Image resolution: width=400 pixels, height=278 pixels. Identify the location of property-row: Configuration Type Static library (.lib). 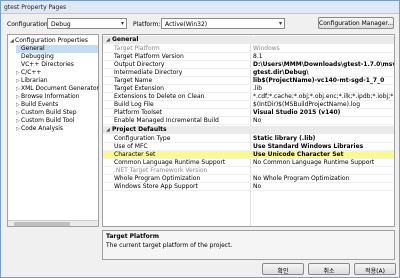
(248, 139).